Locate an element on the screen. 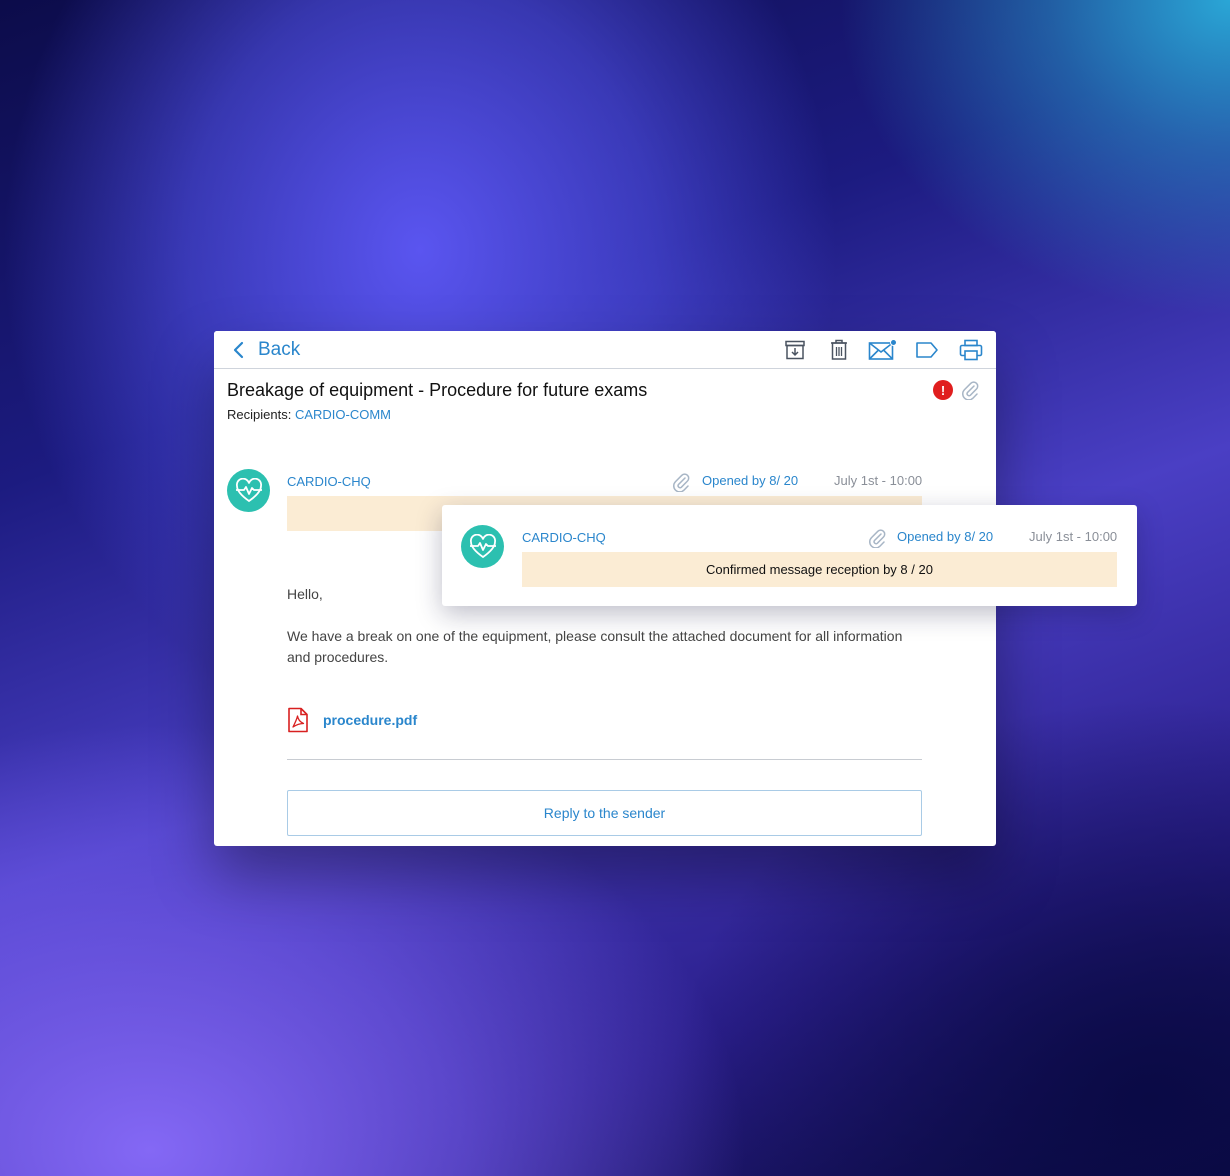 The image size is (1230, 1176). trash-icon is located at coordinates (839, 349).